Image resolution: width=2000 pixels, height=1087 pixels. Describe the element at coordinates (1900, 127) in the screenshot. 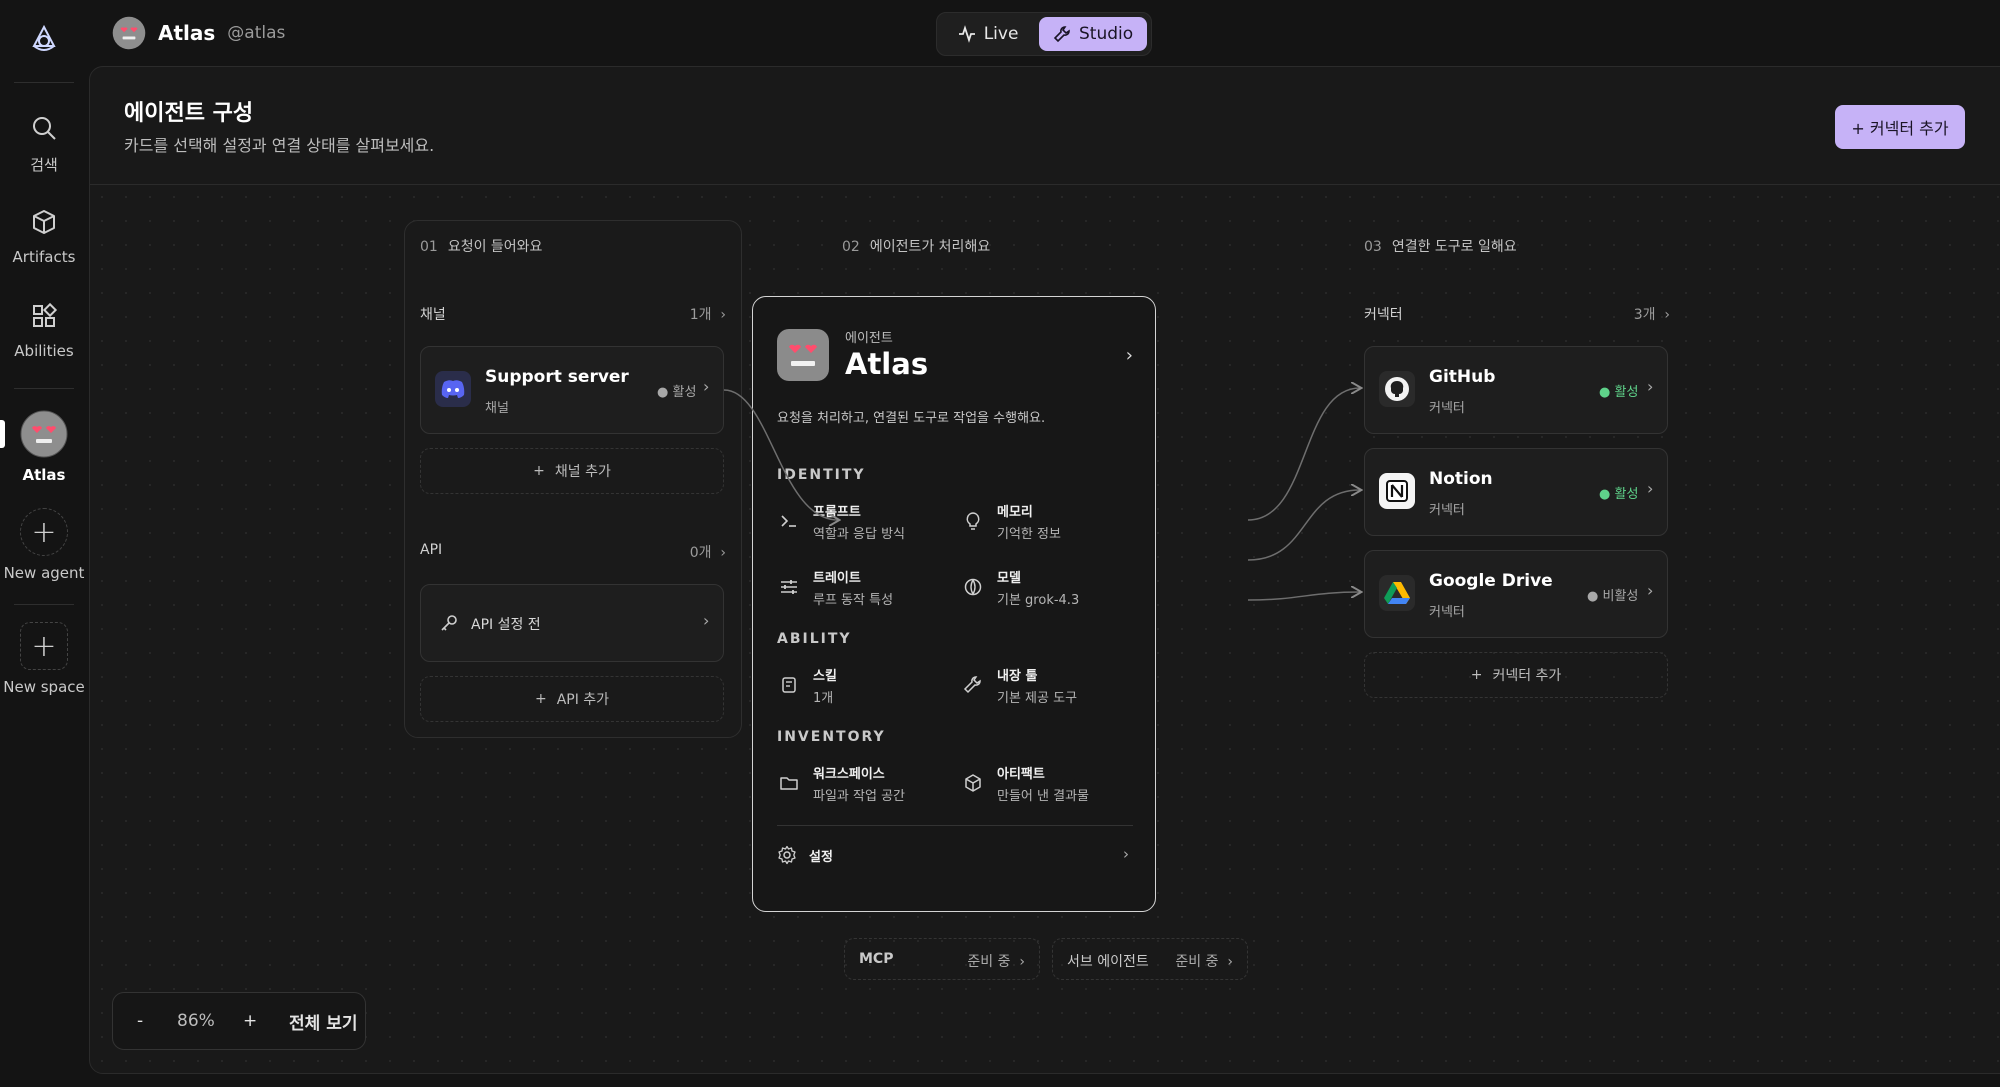

I see `add-connector-button: + 커넥터 추가` at that location.